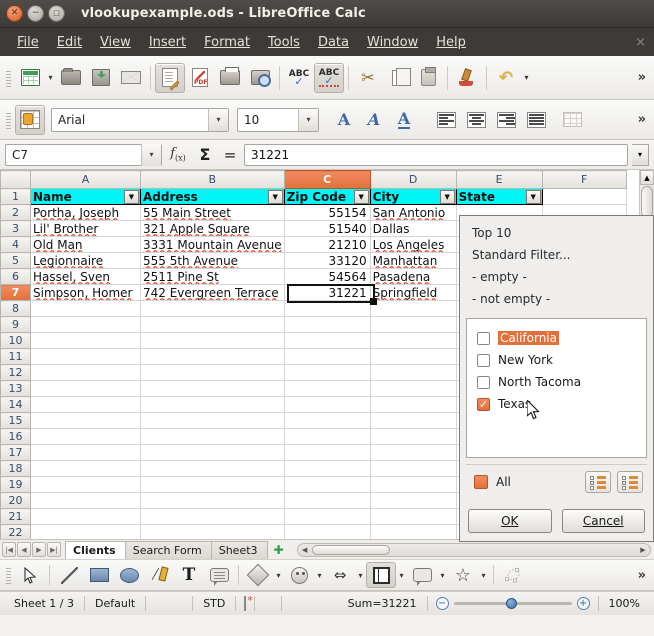  I want to click on row-header-7: 7, so click(15, 292).